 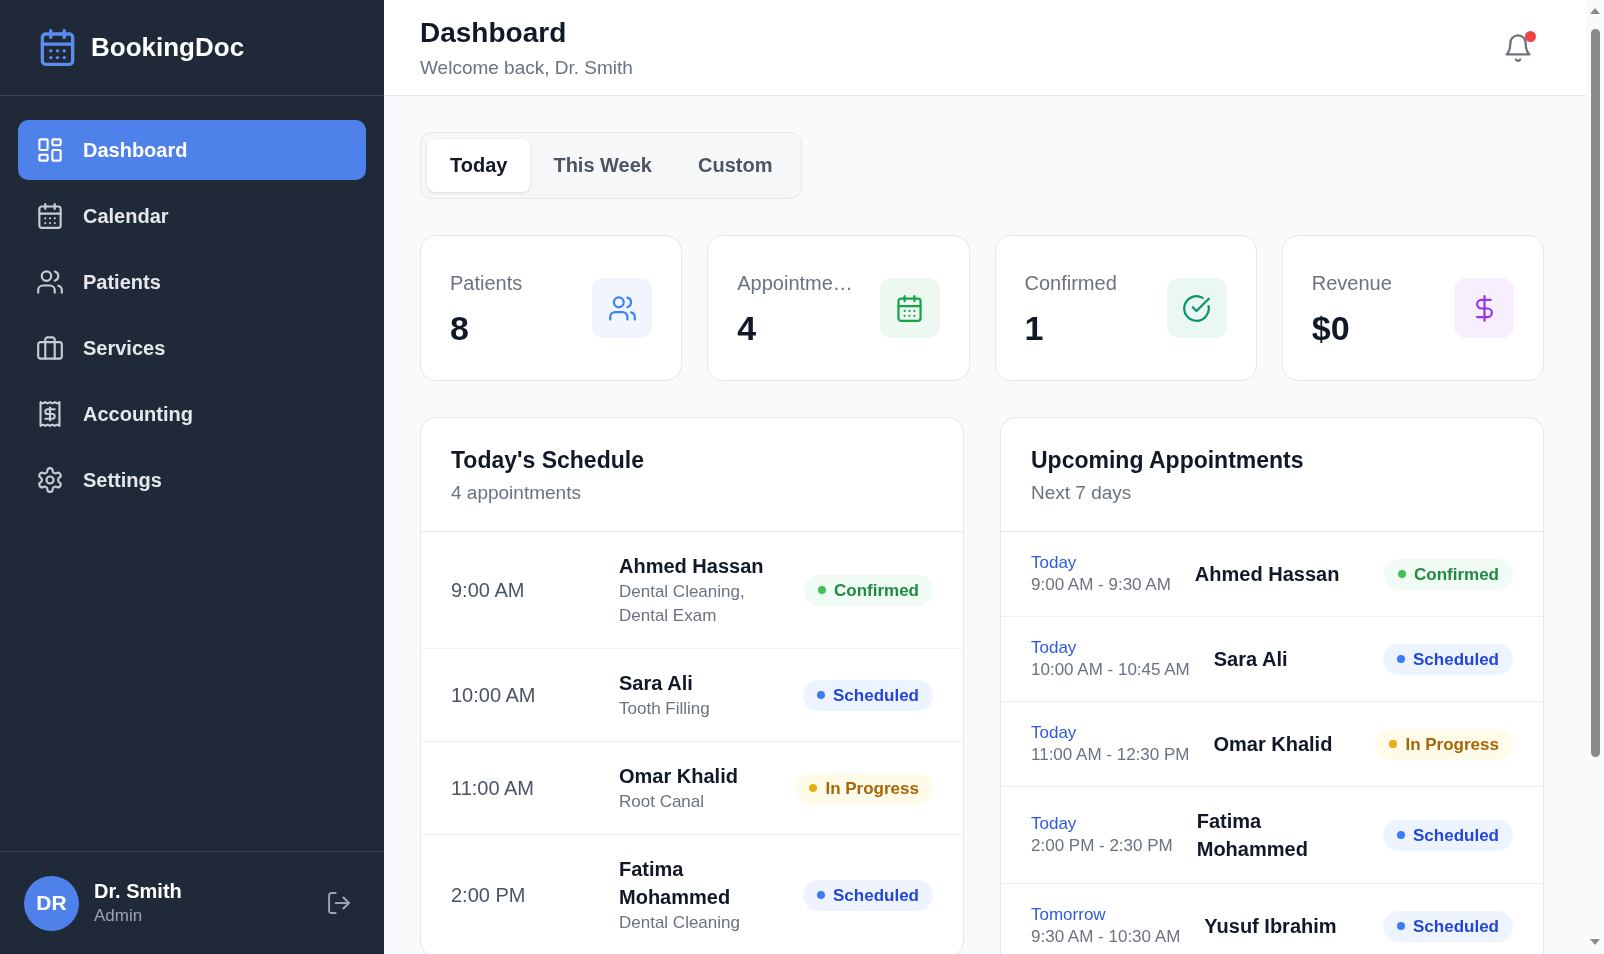 What do you see at coordinates (489, 895) in the screenshot?
I see `appointment-time: 2:00 PM` at bounding box center [489, 895].